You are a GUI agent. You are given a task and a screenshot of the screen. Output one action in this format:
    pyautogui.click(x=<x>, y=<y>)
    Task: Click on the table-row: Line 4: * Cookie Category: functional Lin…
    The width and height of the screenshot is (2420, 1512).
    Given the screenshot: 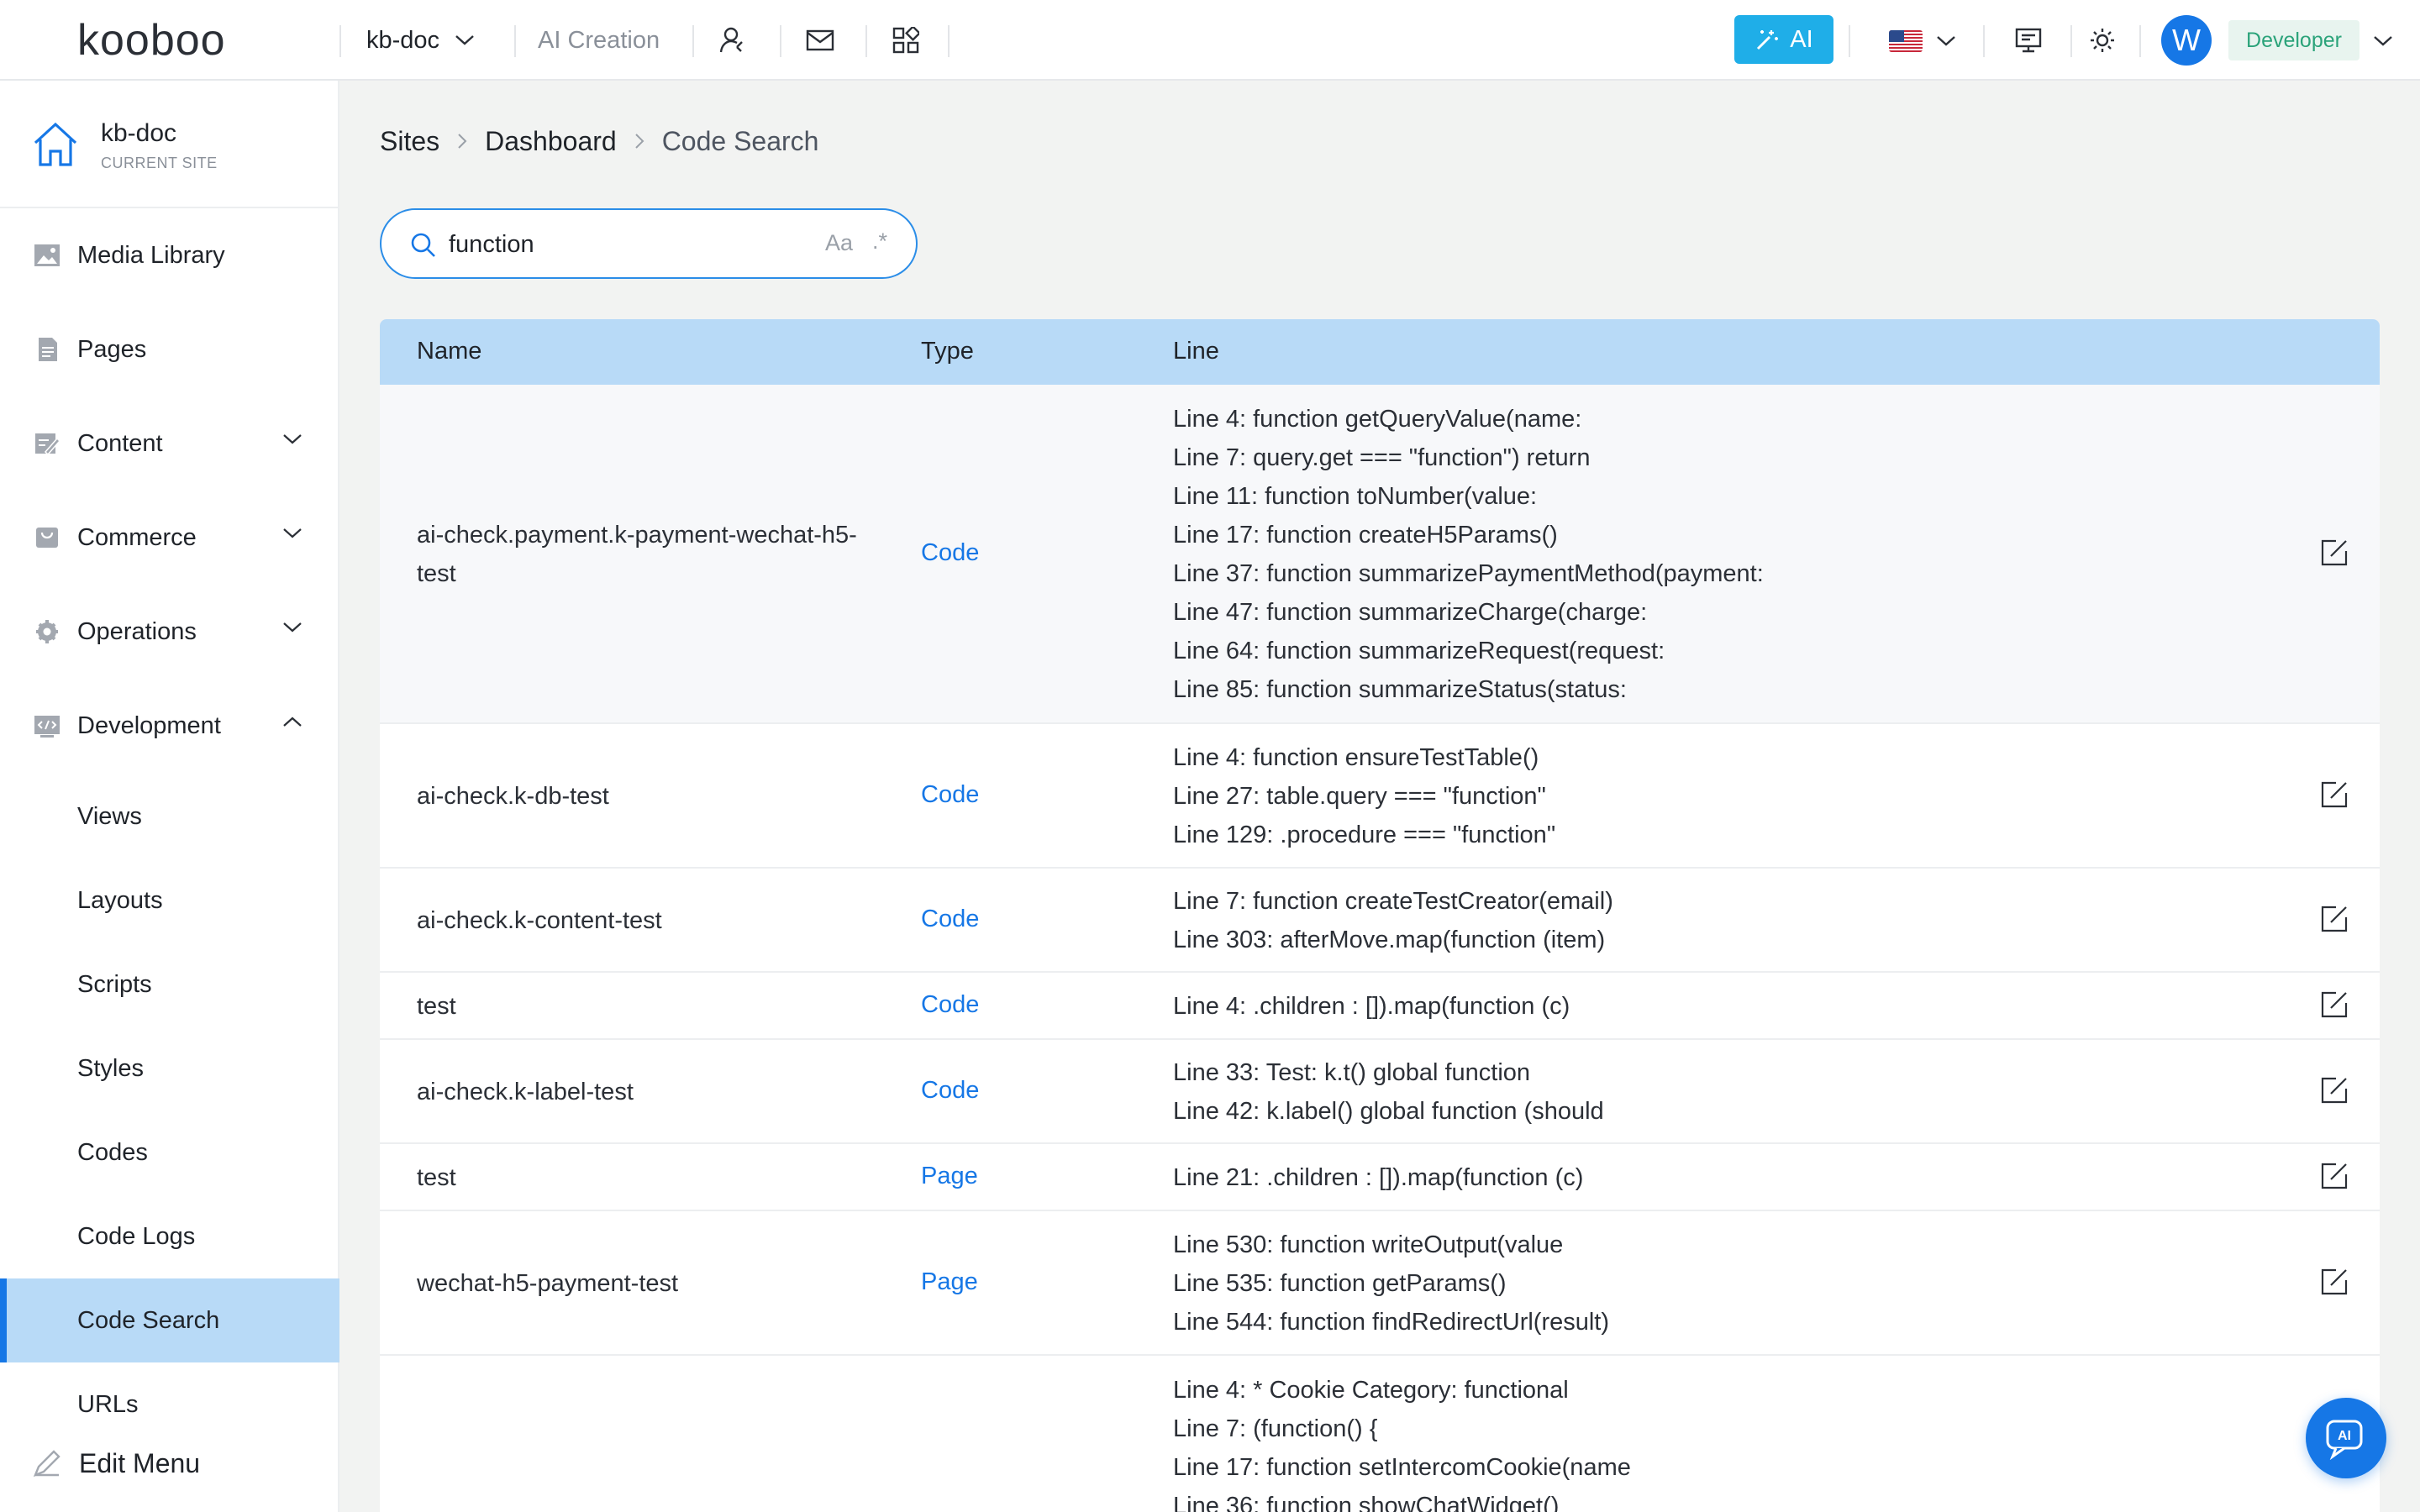 What is the action you would take?
    pyautogui.click(x=1380, y=1434)
    